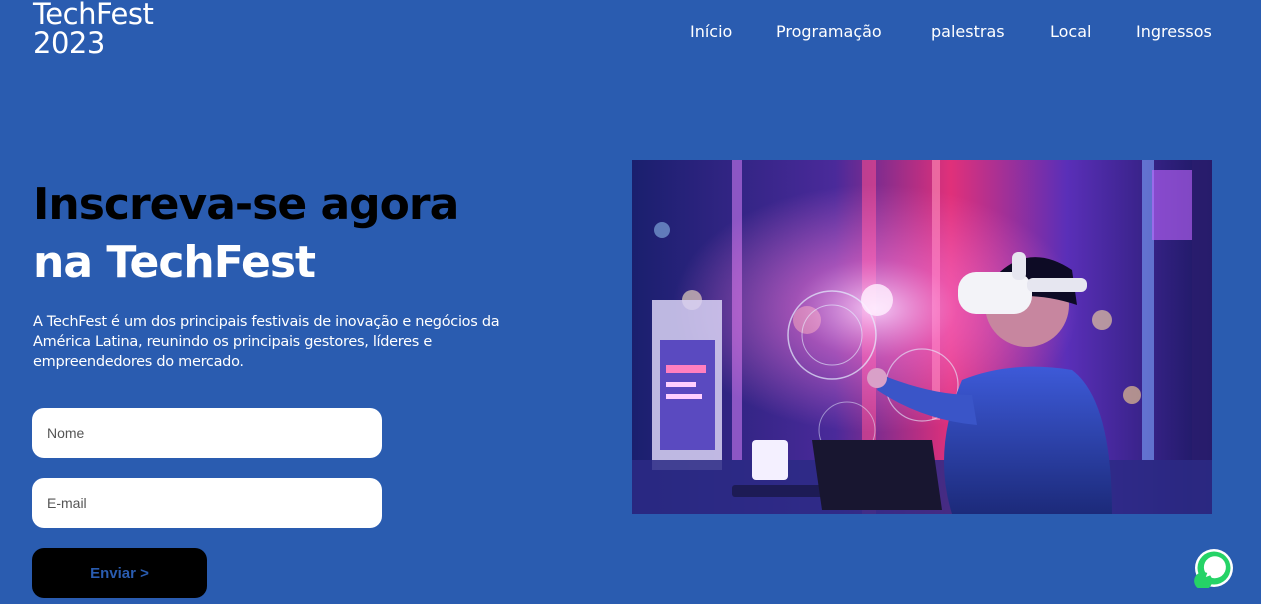 The image size is (1261, 604). What do you see at coordinates (207, 503) in the screenshot?
I see `email-input` at bounding box center [207, 503].